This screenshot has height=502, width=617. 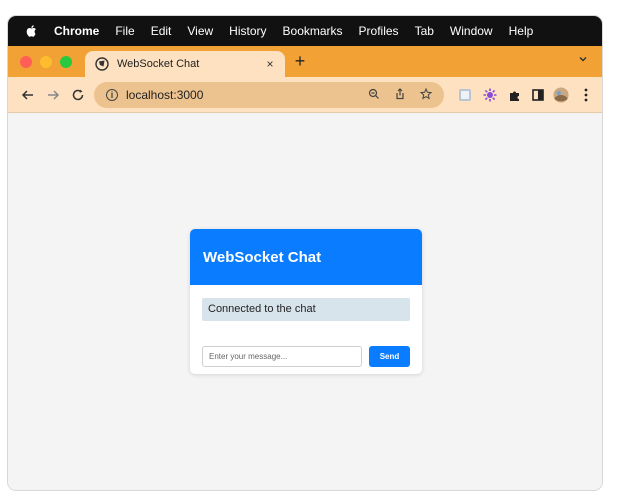 What do you see at coordinates (112, 95) in the screenshot?
I see `site-info-icon: i` at bounding box center [112, 95].